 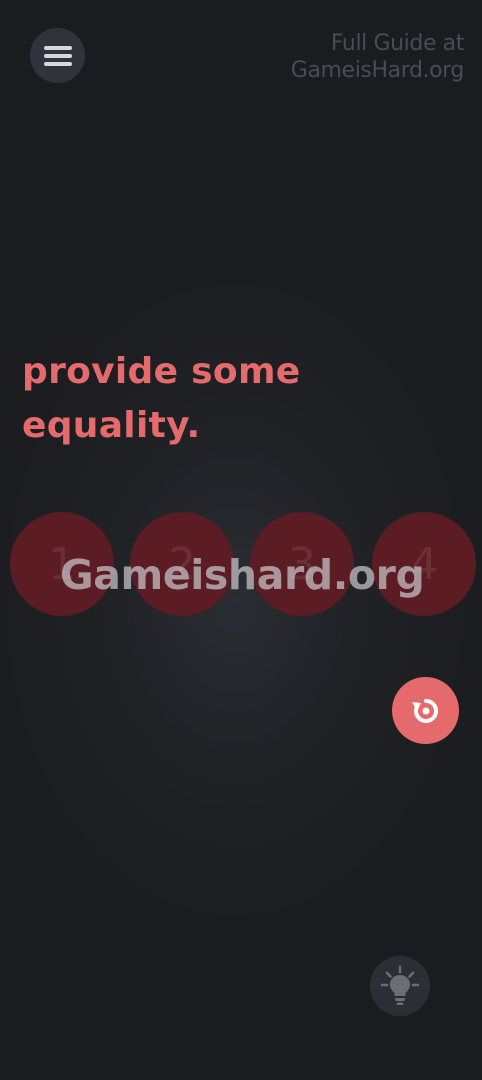 I want to click on lightbulb-icon, so click(x=400, y=986).